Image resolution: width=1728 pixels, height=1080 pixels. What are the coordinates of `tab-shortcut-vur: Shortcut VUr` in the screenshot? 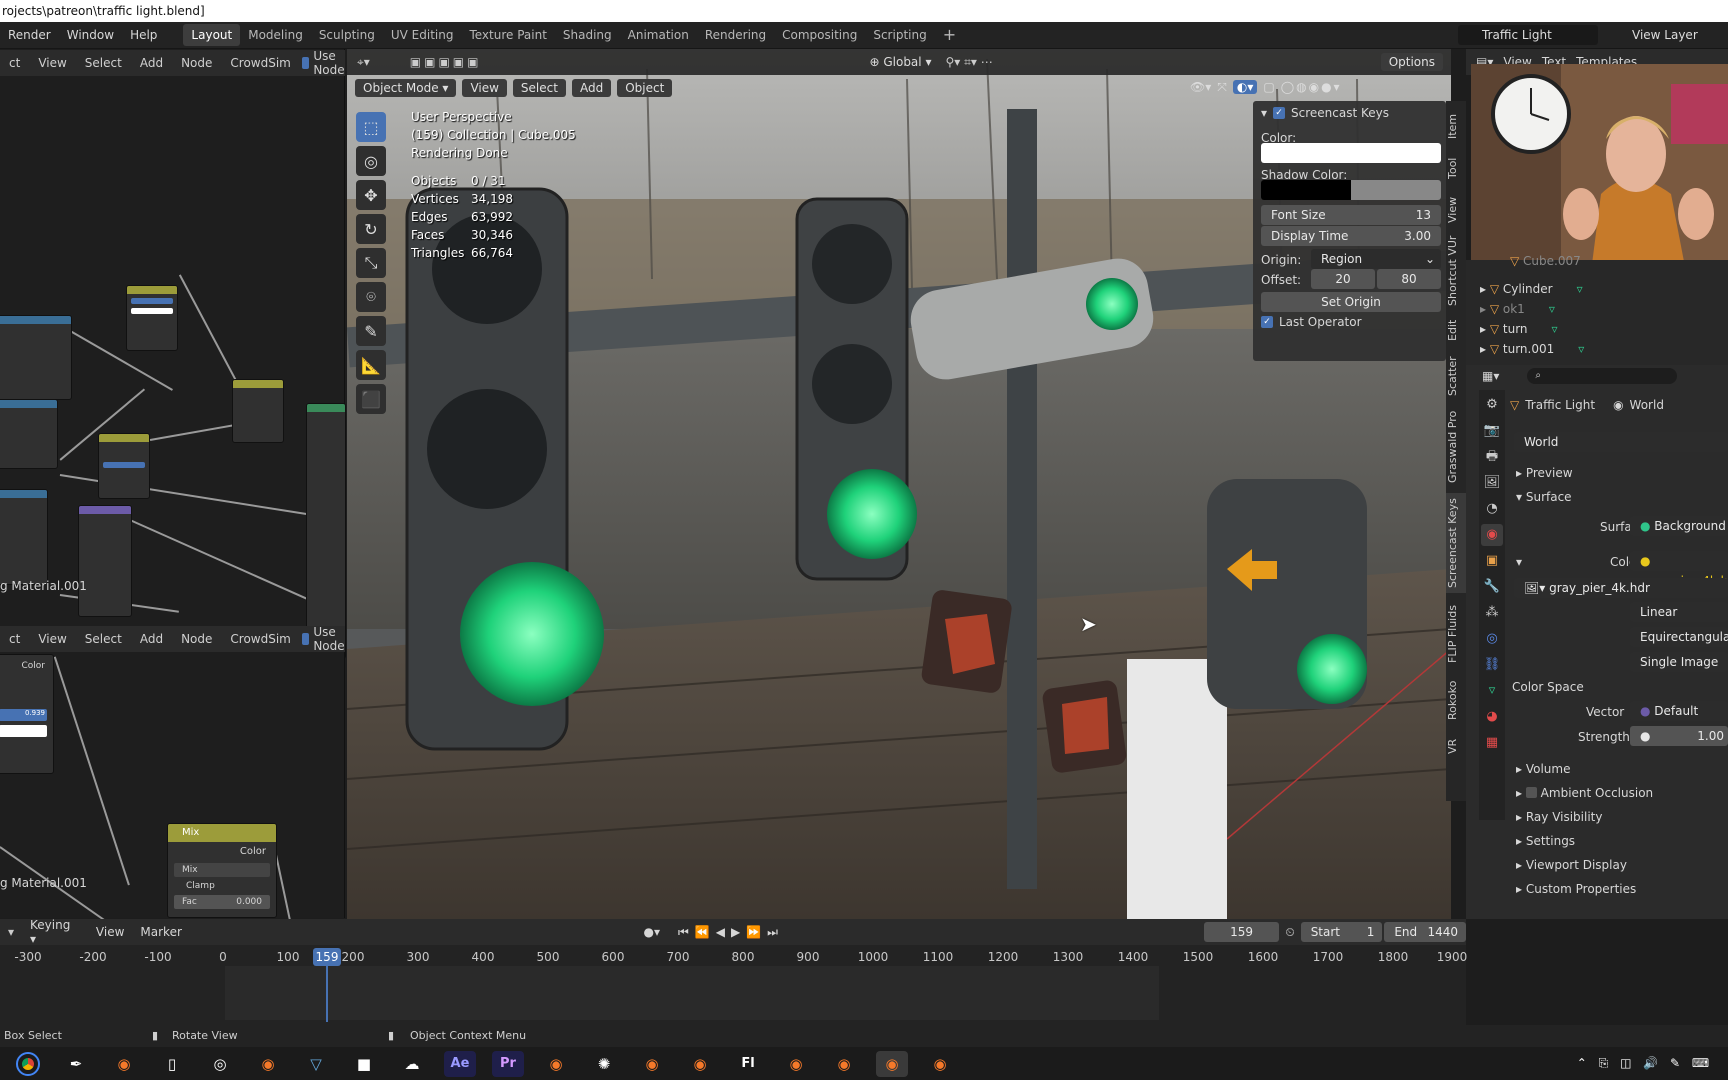 It's located at (1456, 271).